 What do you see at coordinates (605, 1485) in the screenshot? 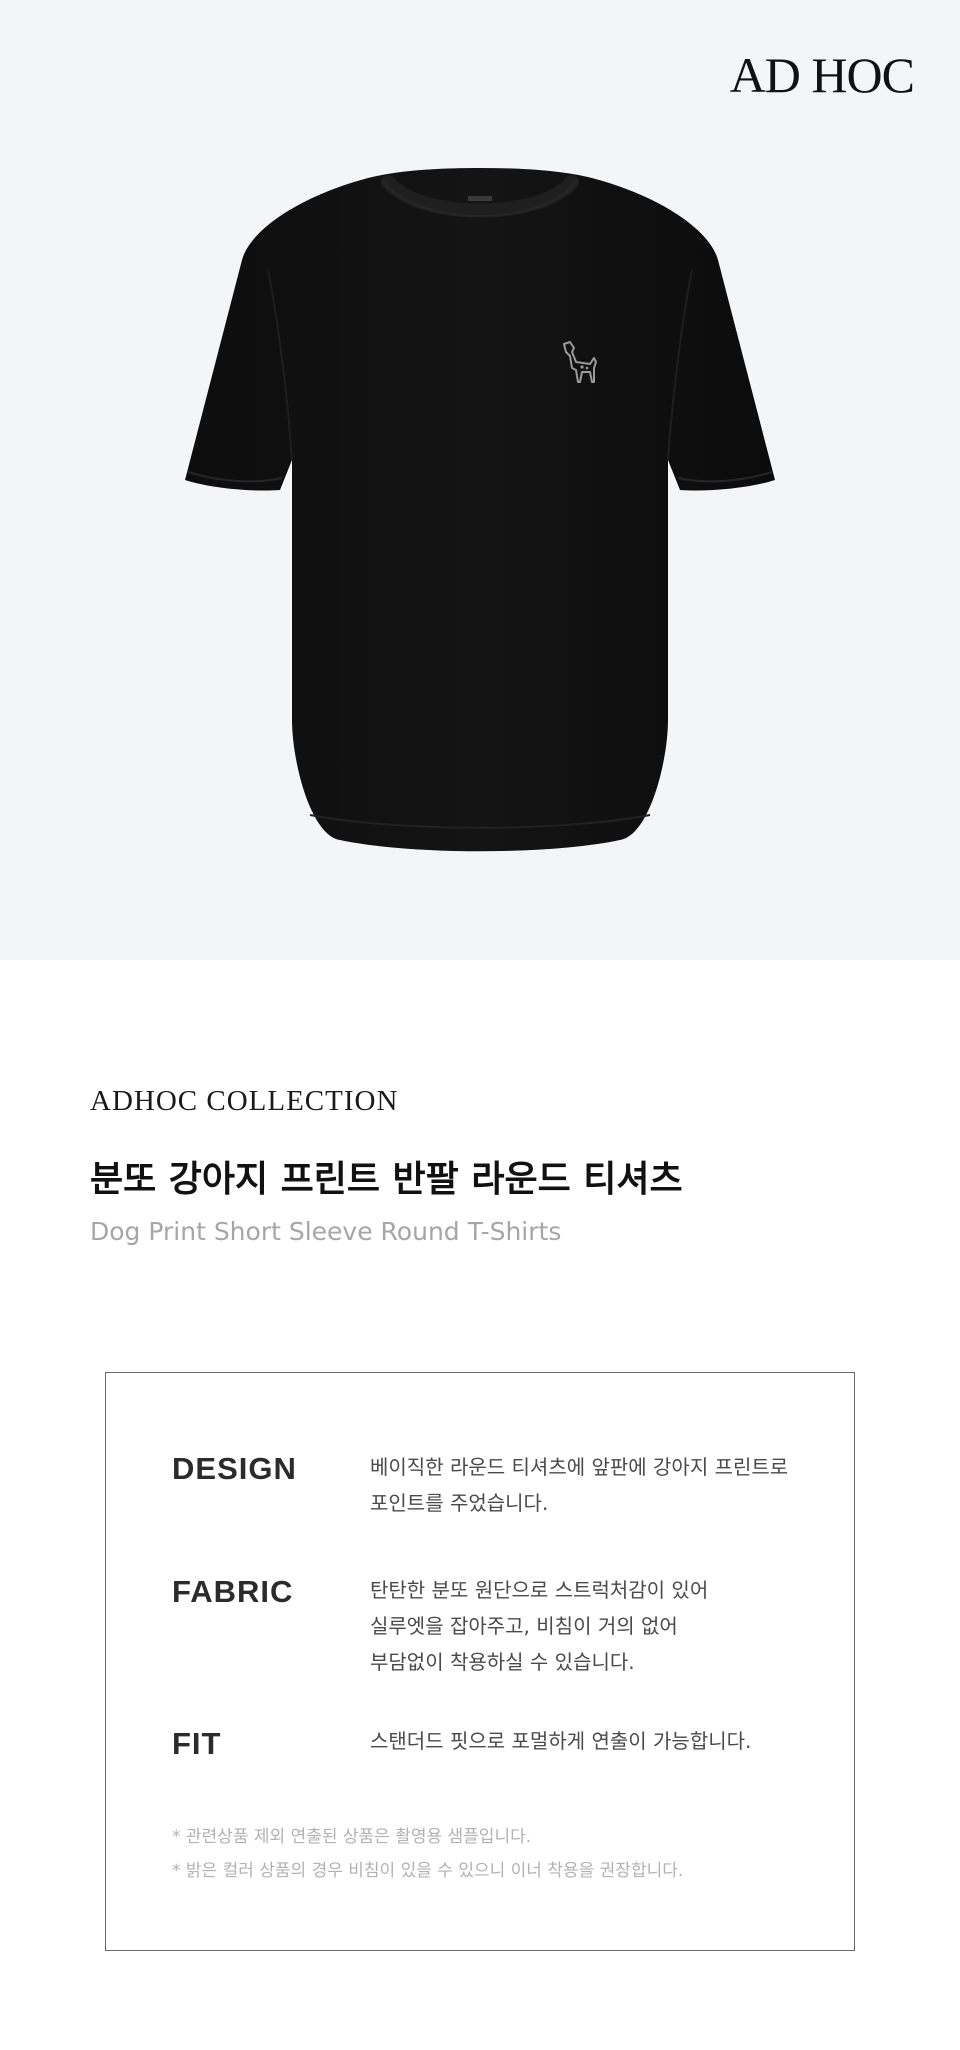
I see `design-description: 베이직한 라운드 티셔츠에 앞판에 강아지 프린트로 포인트를 주었습니다.` at bounding box center [605, 1485].